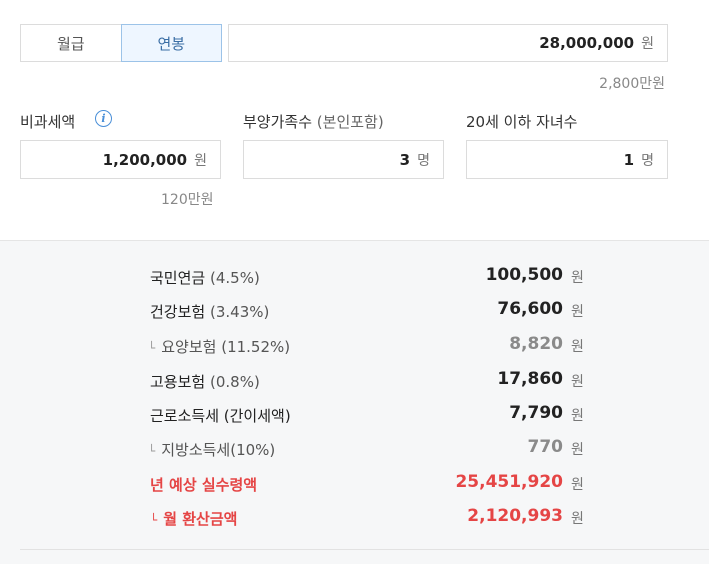 This screenshot has height=564, width=709. Describe the element at coordinates (522, 122) in the screenshot. I see `children-label: 20세 이하 자녀수` at that location.